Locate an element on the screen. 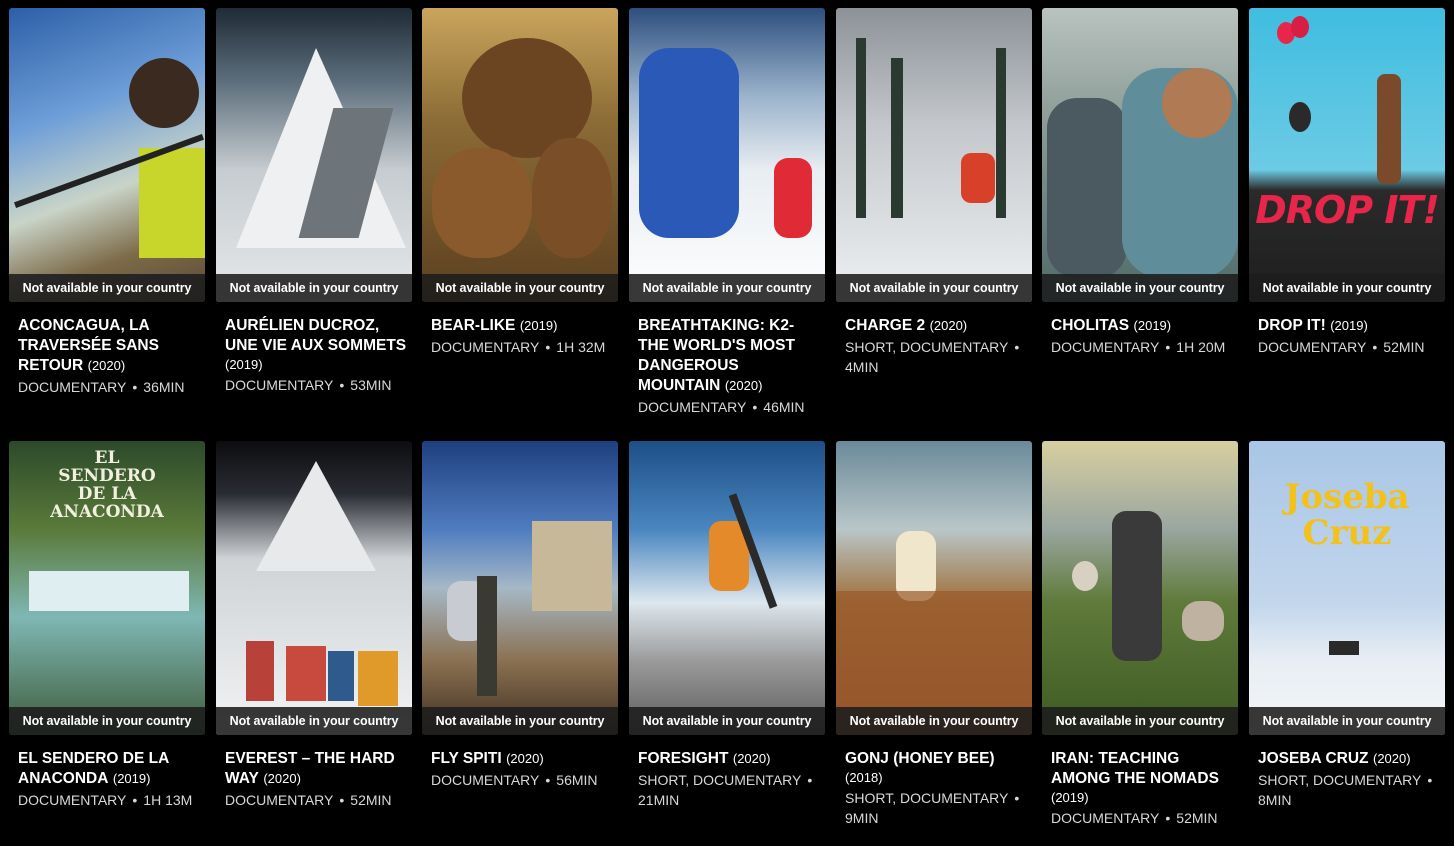  film-meta: DOCUMENTARY • 53MIN is located at coordinates (316, 385).